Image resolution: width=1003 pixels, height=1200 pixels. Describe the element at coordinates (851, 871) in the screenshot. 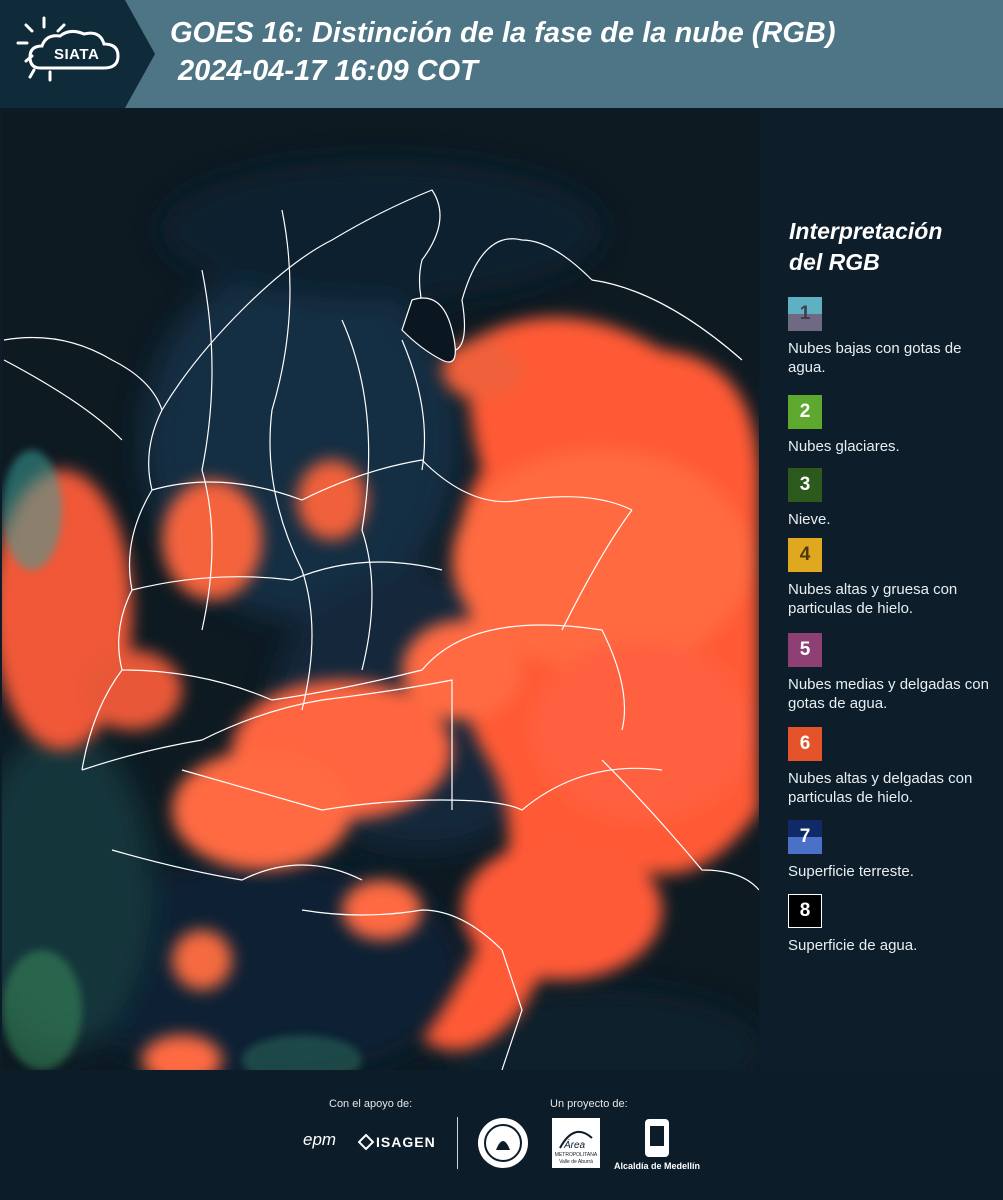

I see `legend-label: Superficie terreste.` at that location.